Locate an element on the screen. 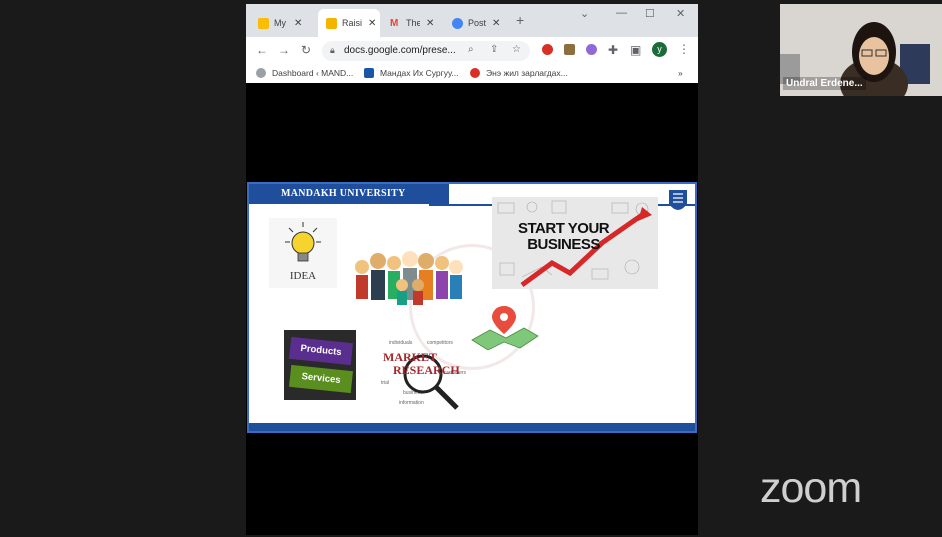  svg-text: information is located at coordinates (411, 403).